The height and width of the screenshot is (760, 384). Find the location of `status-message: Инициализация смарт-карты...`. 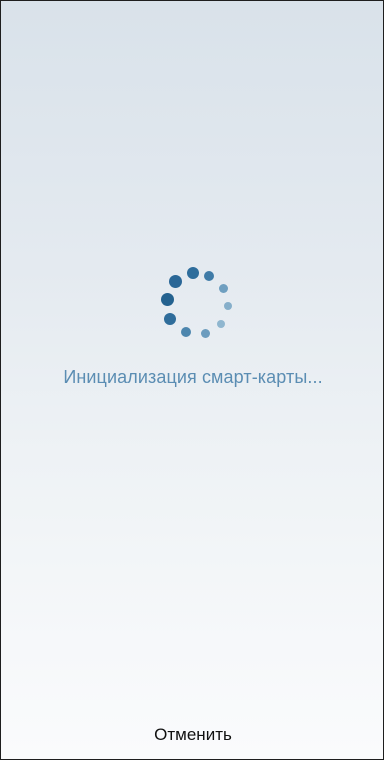

status-message: Инициализация смарт-карты... is located at coordinates (193, 377).